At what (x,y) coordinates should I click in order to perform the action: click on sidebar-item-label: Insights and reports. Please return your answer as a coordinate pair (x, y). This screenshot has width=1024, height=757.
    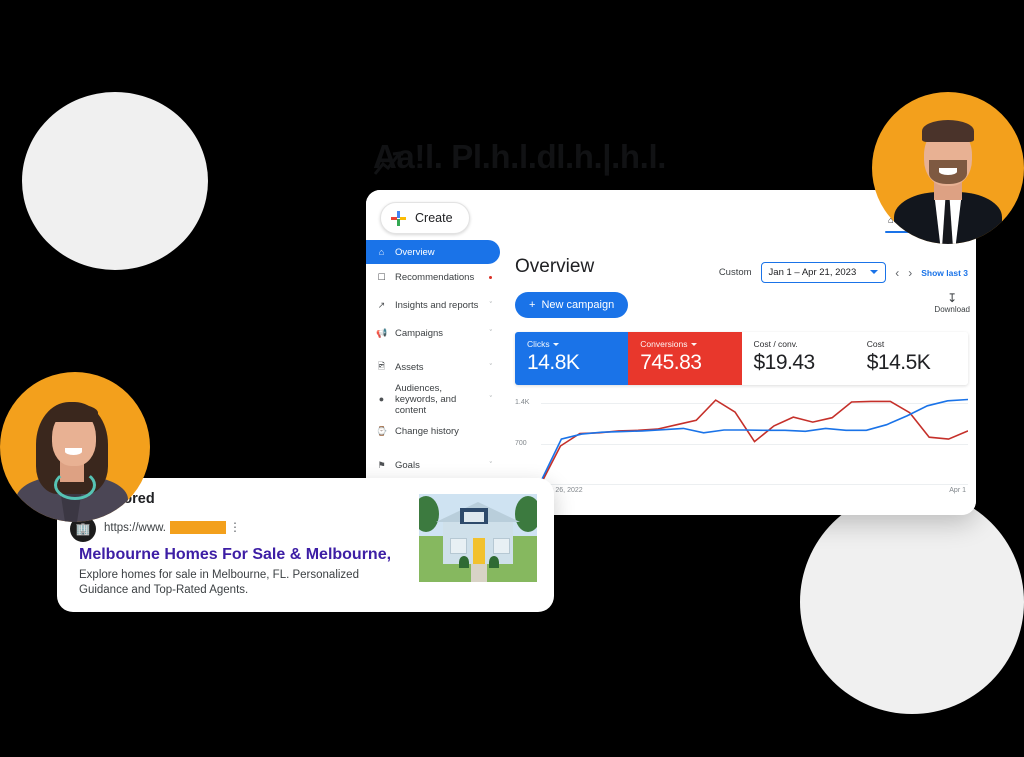
    Looking at the image, I should click on (437, 305).